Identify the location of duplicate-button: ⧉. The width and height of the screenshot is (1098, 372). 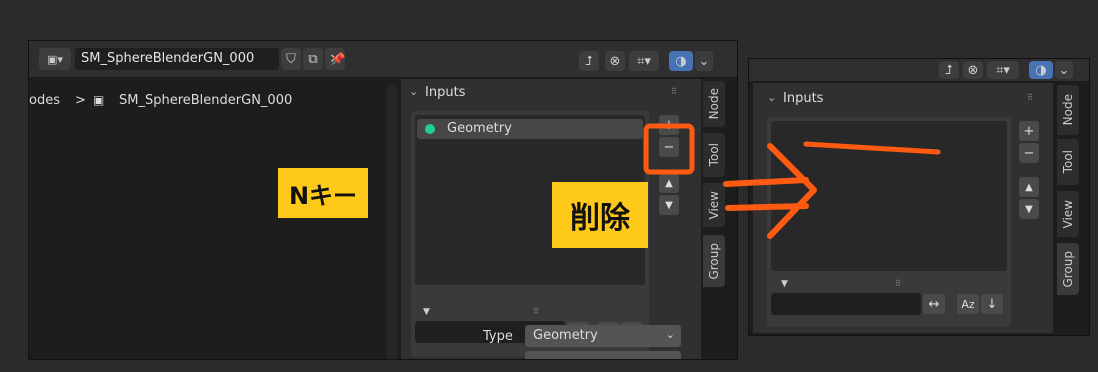
(313, 59).